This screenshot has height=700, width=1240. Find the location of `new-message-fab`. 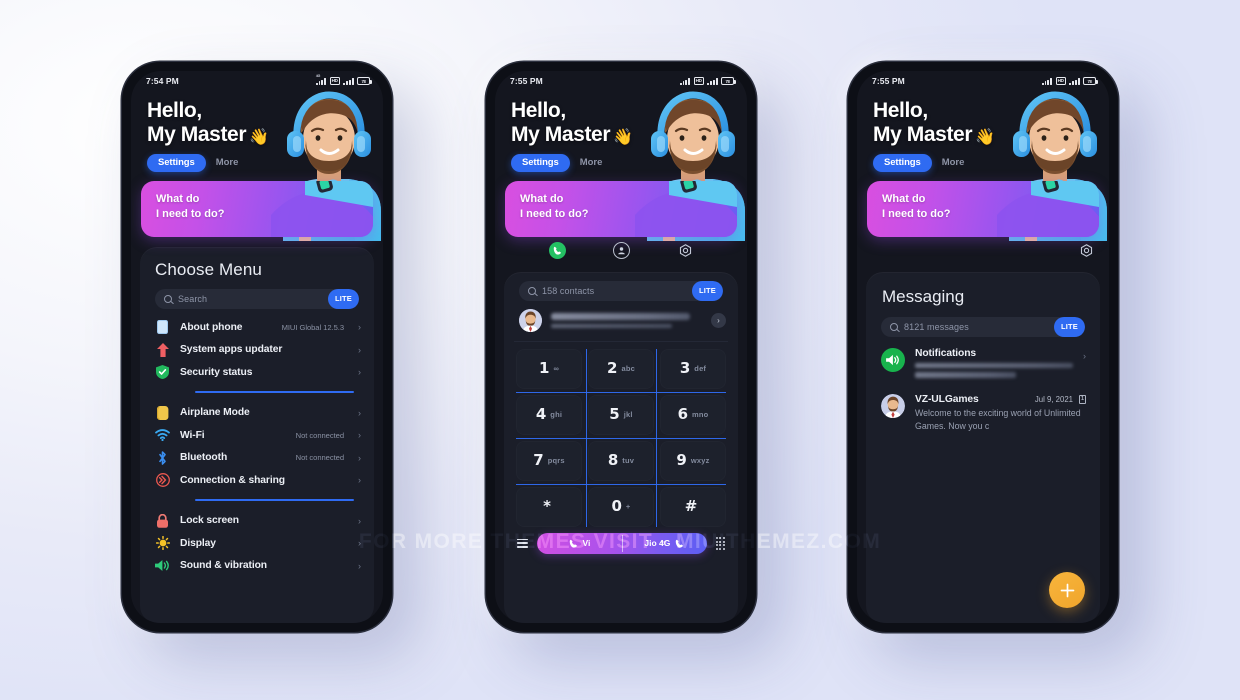

new-message-fab is located at coordinates (1067, 590).